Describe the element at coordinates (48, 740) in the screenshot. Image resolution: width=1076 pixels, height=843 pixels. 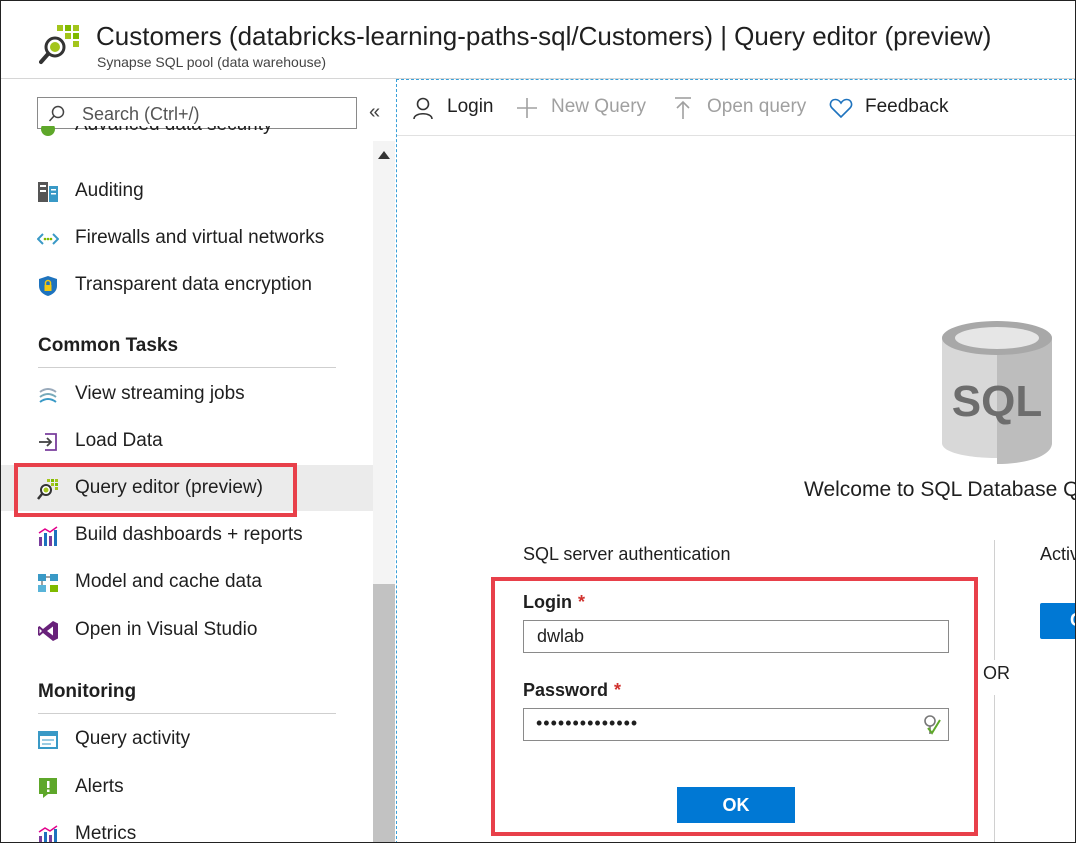
I see `query-activity-icon` at that location.